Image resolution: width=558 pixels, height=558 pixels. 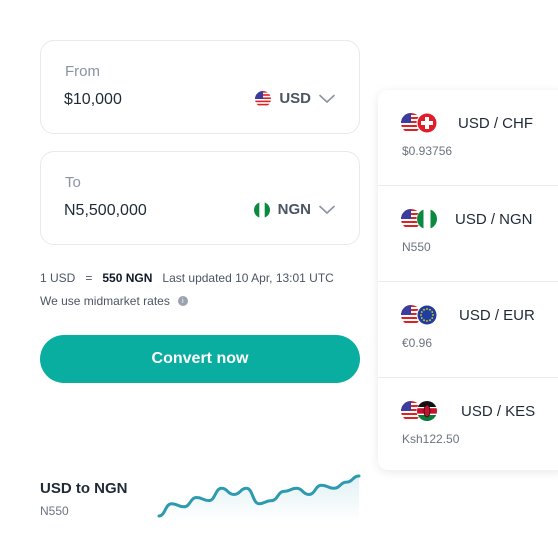 What do you see at coordinates (494, 219) in the screenshot?
I see `pair-name: USD / NGN` at bounding box center [494, 219].